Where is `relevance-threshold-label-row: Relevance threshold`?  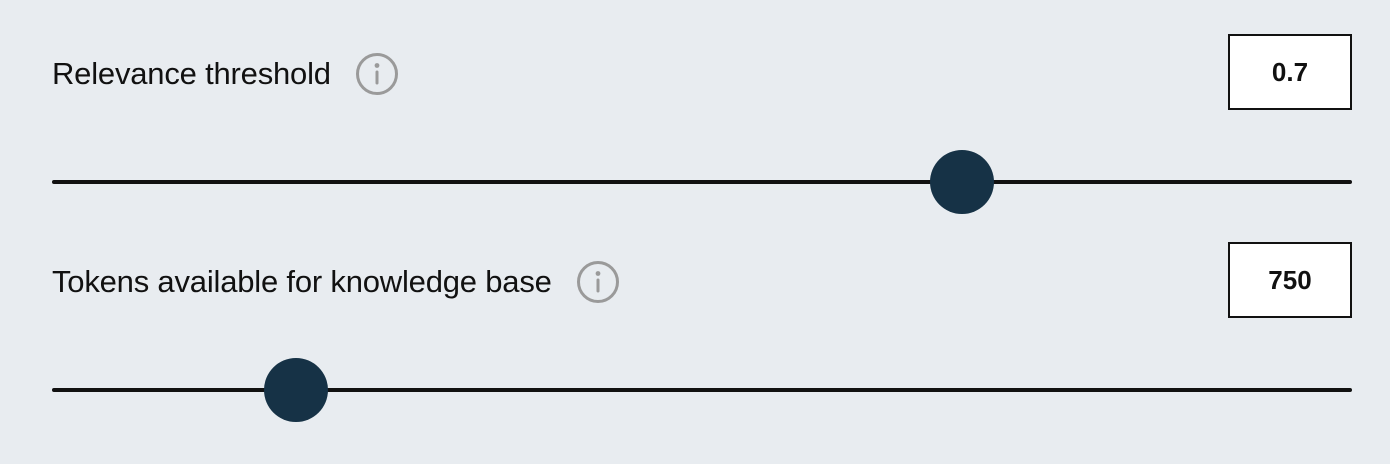 relevance-threshold-label-row: Relevance threshold is located at coordinates (225, 74).